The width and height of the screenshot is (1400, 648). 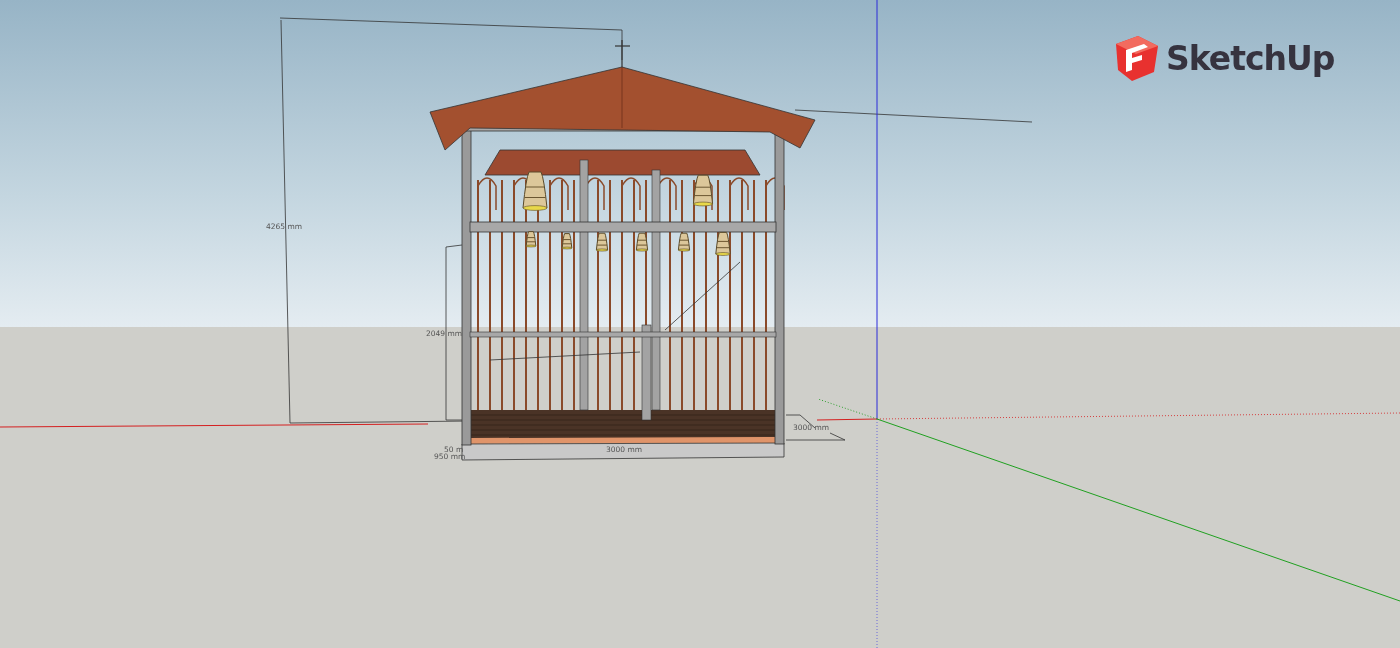 I want to click on logo-icon, so click(x=1137, y=58).